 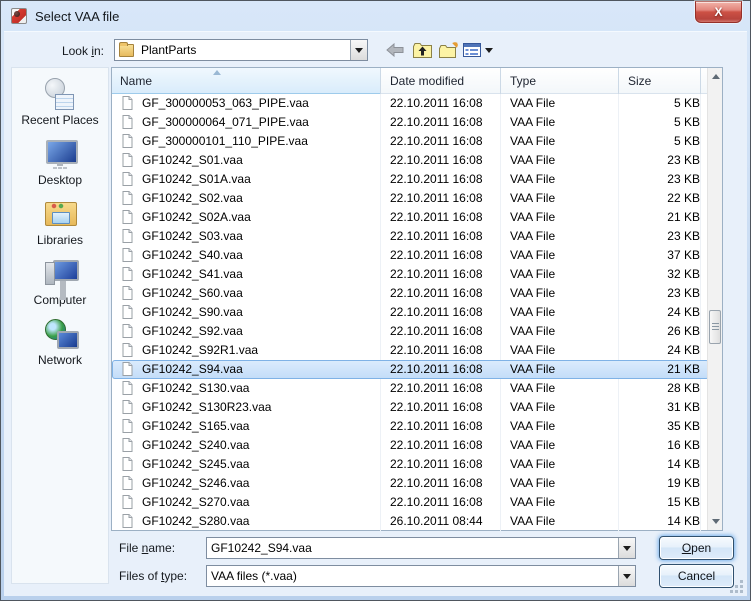 I want to click on up-one-level-button, so click(x=422, y=50).